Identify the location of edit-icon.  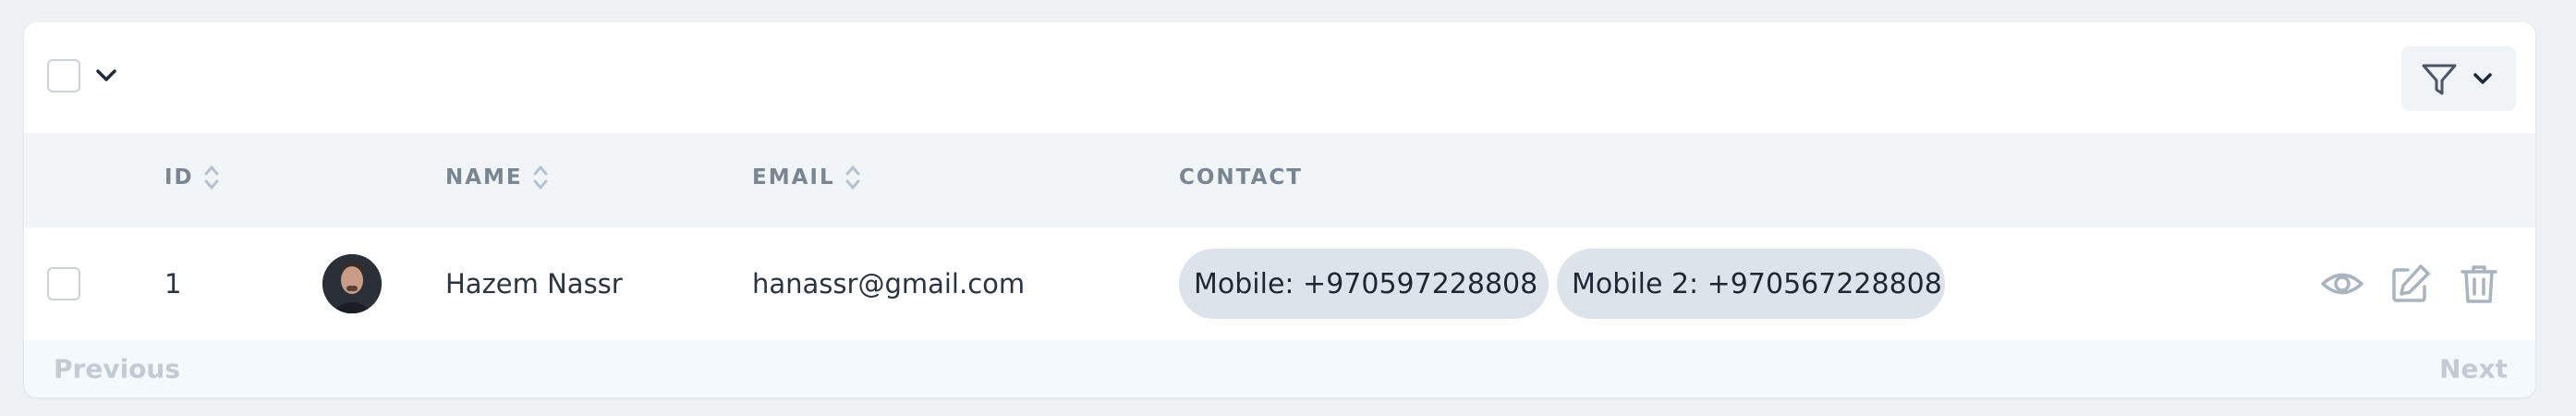
(2411, 284).